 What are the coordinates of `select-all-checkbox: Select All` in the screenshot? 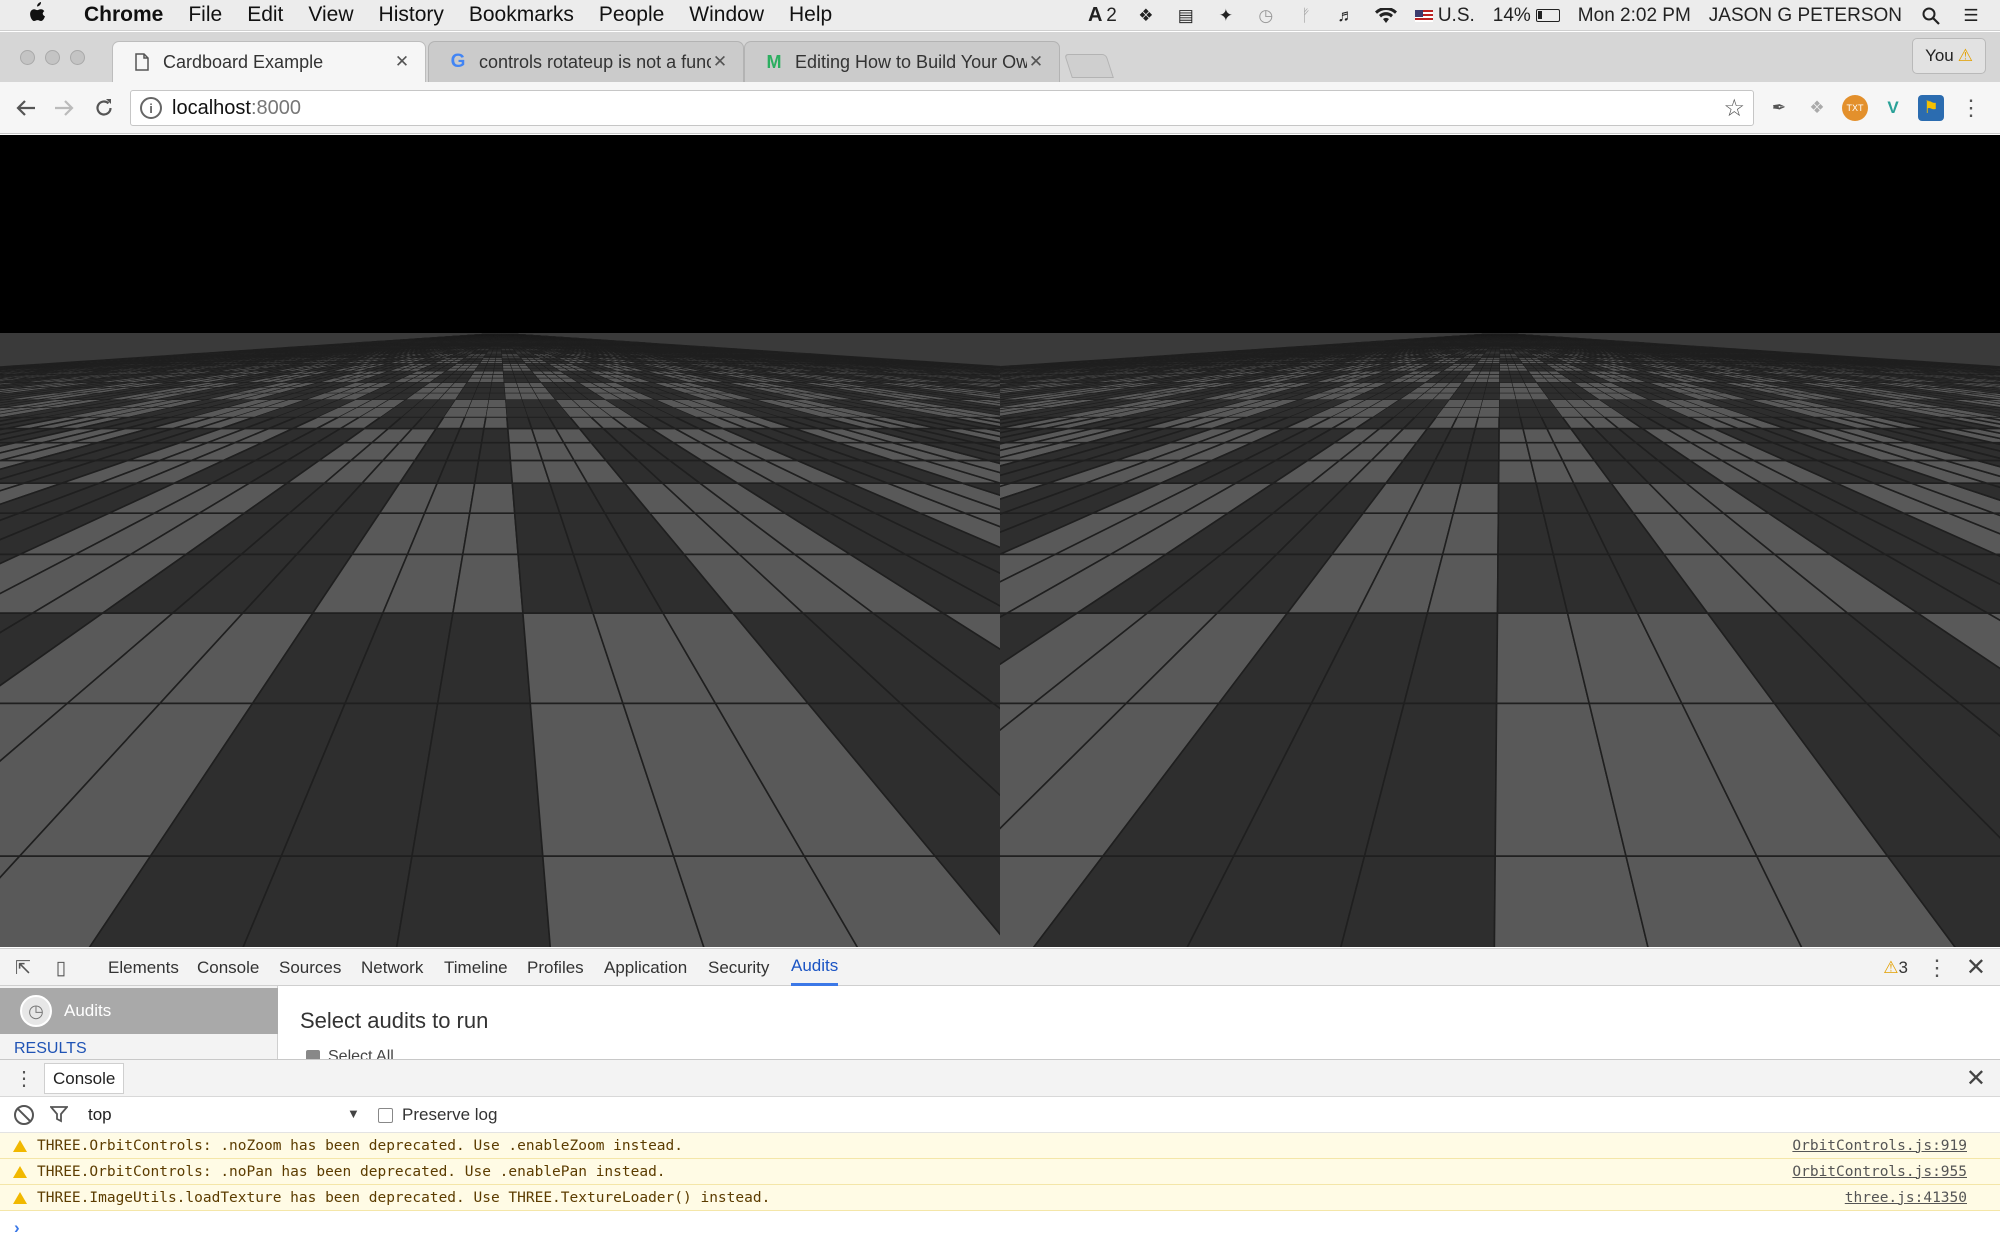 It's located at (350, 1053).